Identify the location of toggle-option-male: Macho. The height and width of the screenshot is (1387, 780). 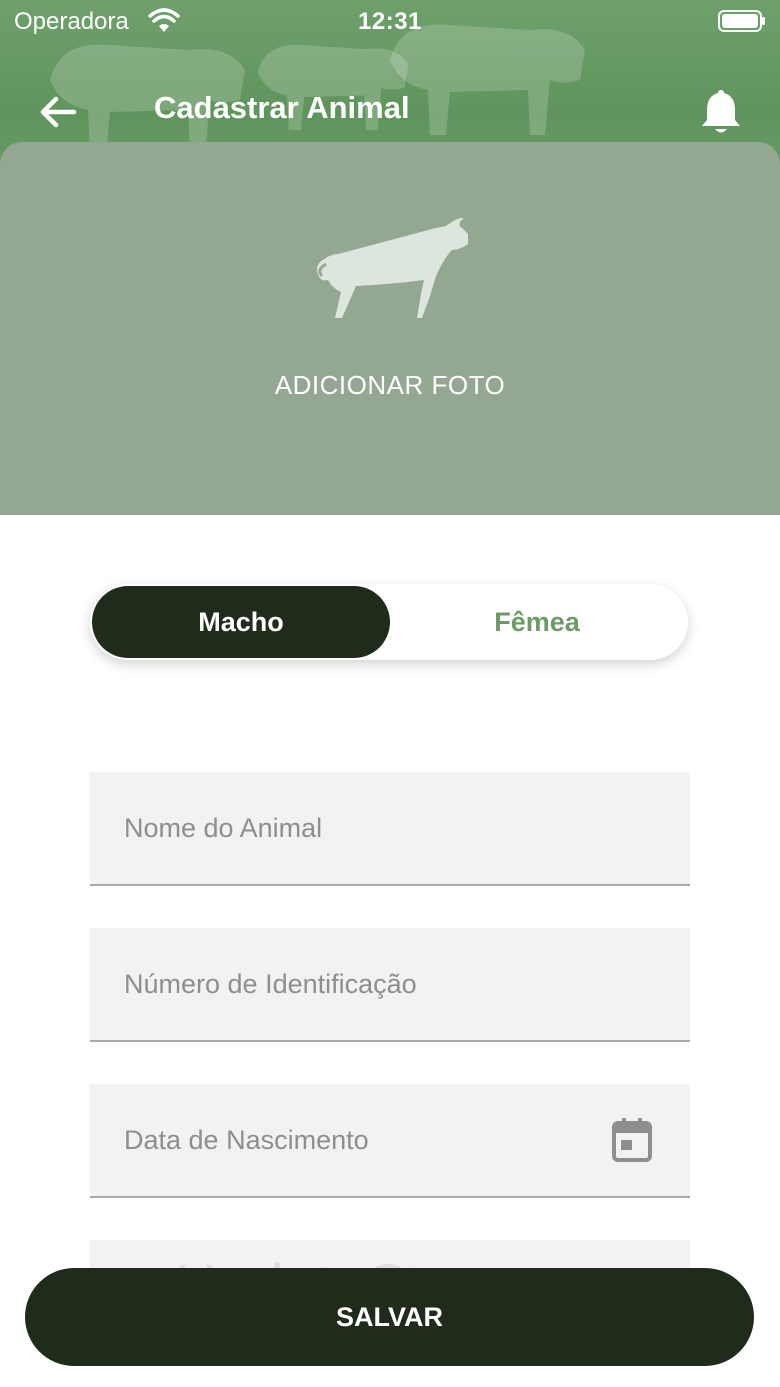
(241, 622).